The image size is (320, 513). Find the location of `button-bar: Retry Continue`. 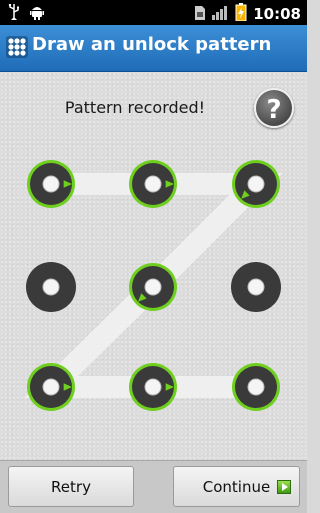

button-bar: Retry Continue is located at coordinates (153, 486).